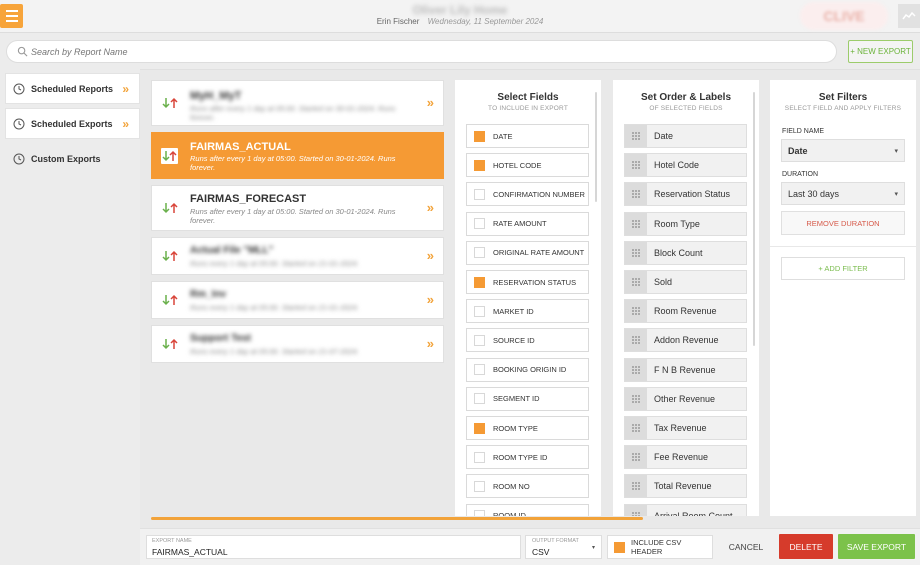 This screenshot has height=565, width=920. Describe the element at coordinates (527, 136) in the screenshot. I see `field-option: DATE` at that location.